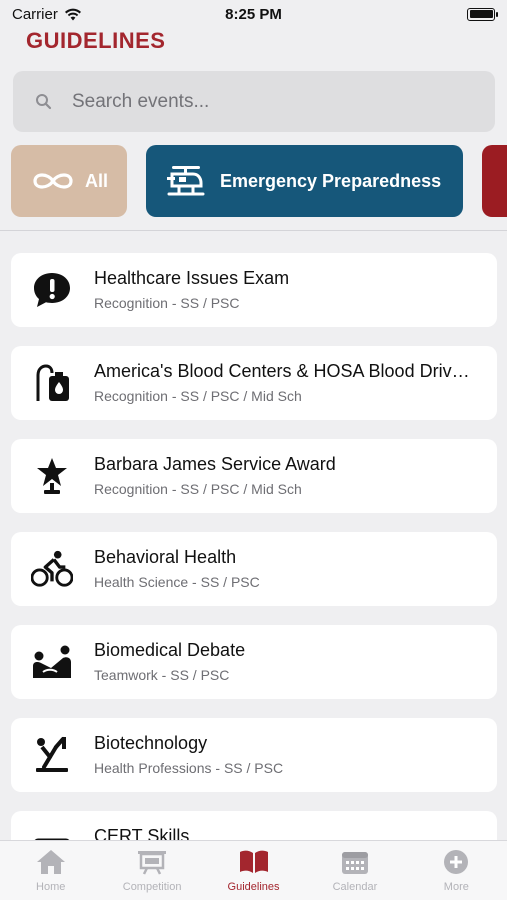 The height and width of the screenshot is (900, 507). Describe the element at coordinates (97, 180) in the screenshot. I see `filter-chip-label: All` at that location.